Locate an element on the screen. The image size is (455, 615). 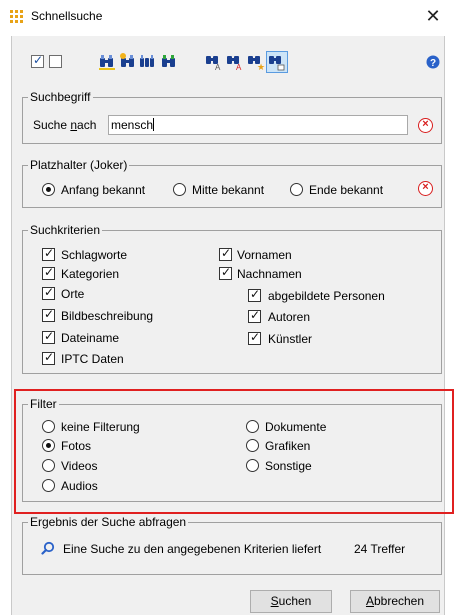
radio-dokumente-label: Dokumente is located at coordinates (296, 427).